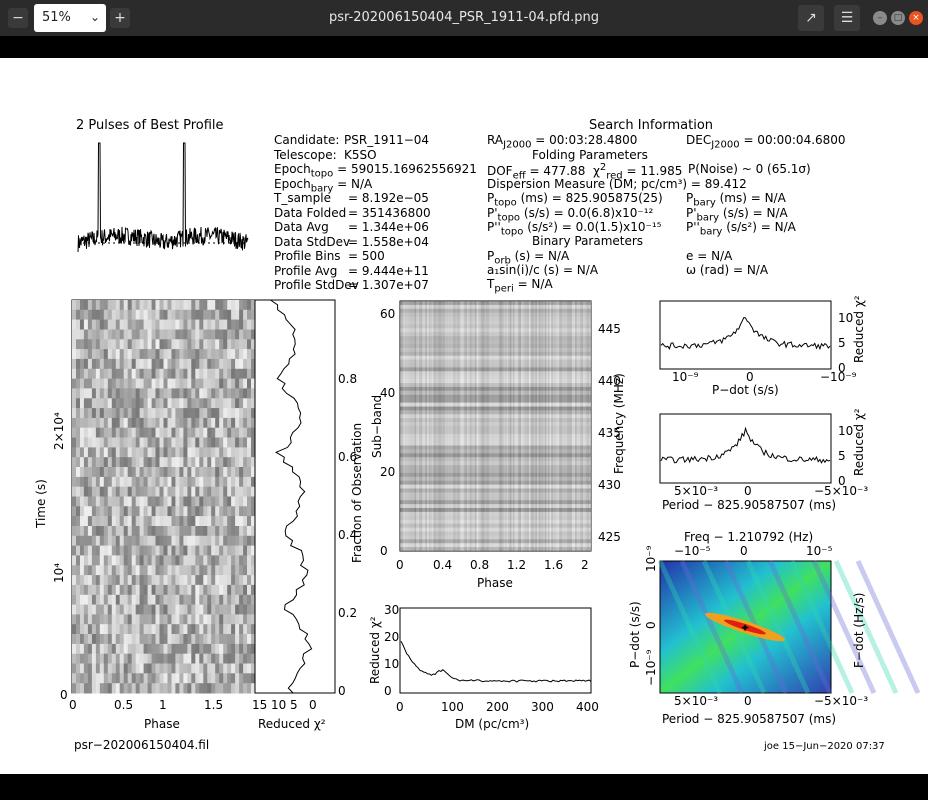 Image resolution: width=928 pixels, height=800 pixels. What do you see at coordinates (916, 18) in the screenshot?
I see `close-button: ×` at bounding box center [916, 18].